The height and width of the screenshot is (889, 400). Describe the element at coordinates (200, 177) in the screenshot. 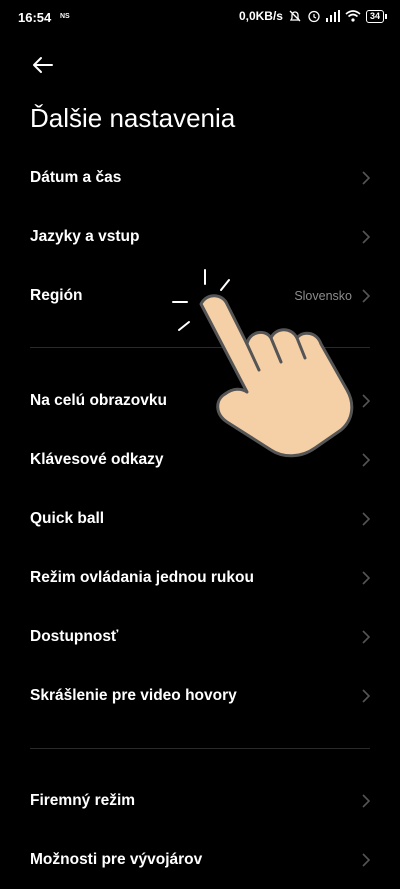

I see `settings-item-date-time: Dátum a čas` at that location.